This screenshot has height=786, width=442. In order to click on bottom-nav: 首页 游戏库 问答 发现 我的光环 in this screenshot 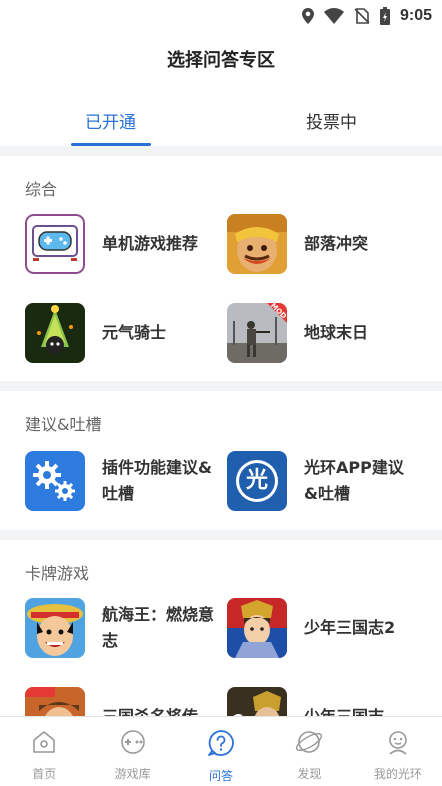, I will do `click(221, 751)`.